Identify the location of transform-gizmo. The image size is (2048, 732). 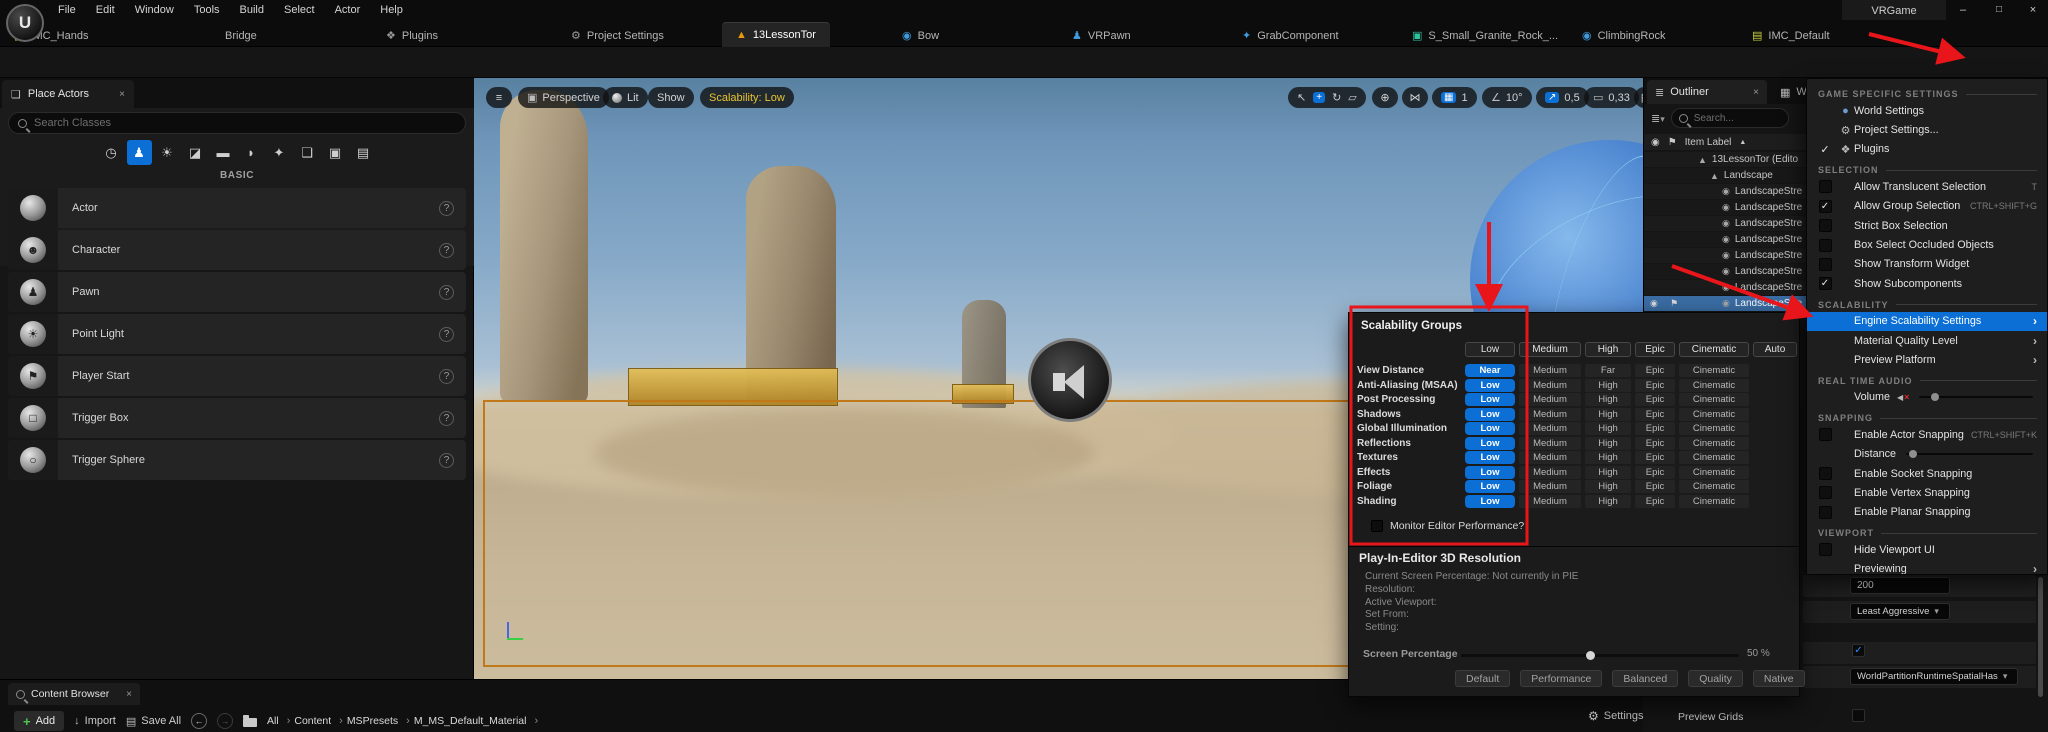
(515, 634).